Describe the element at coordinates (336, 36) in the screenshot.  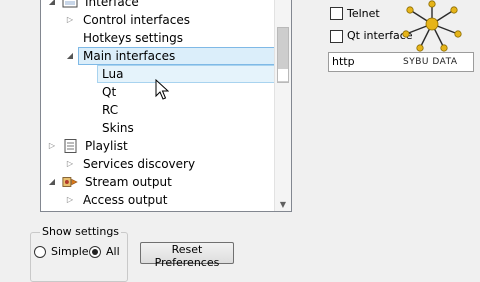
I see `qt-interface-checkbox` at that location.